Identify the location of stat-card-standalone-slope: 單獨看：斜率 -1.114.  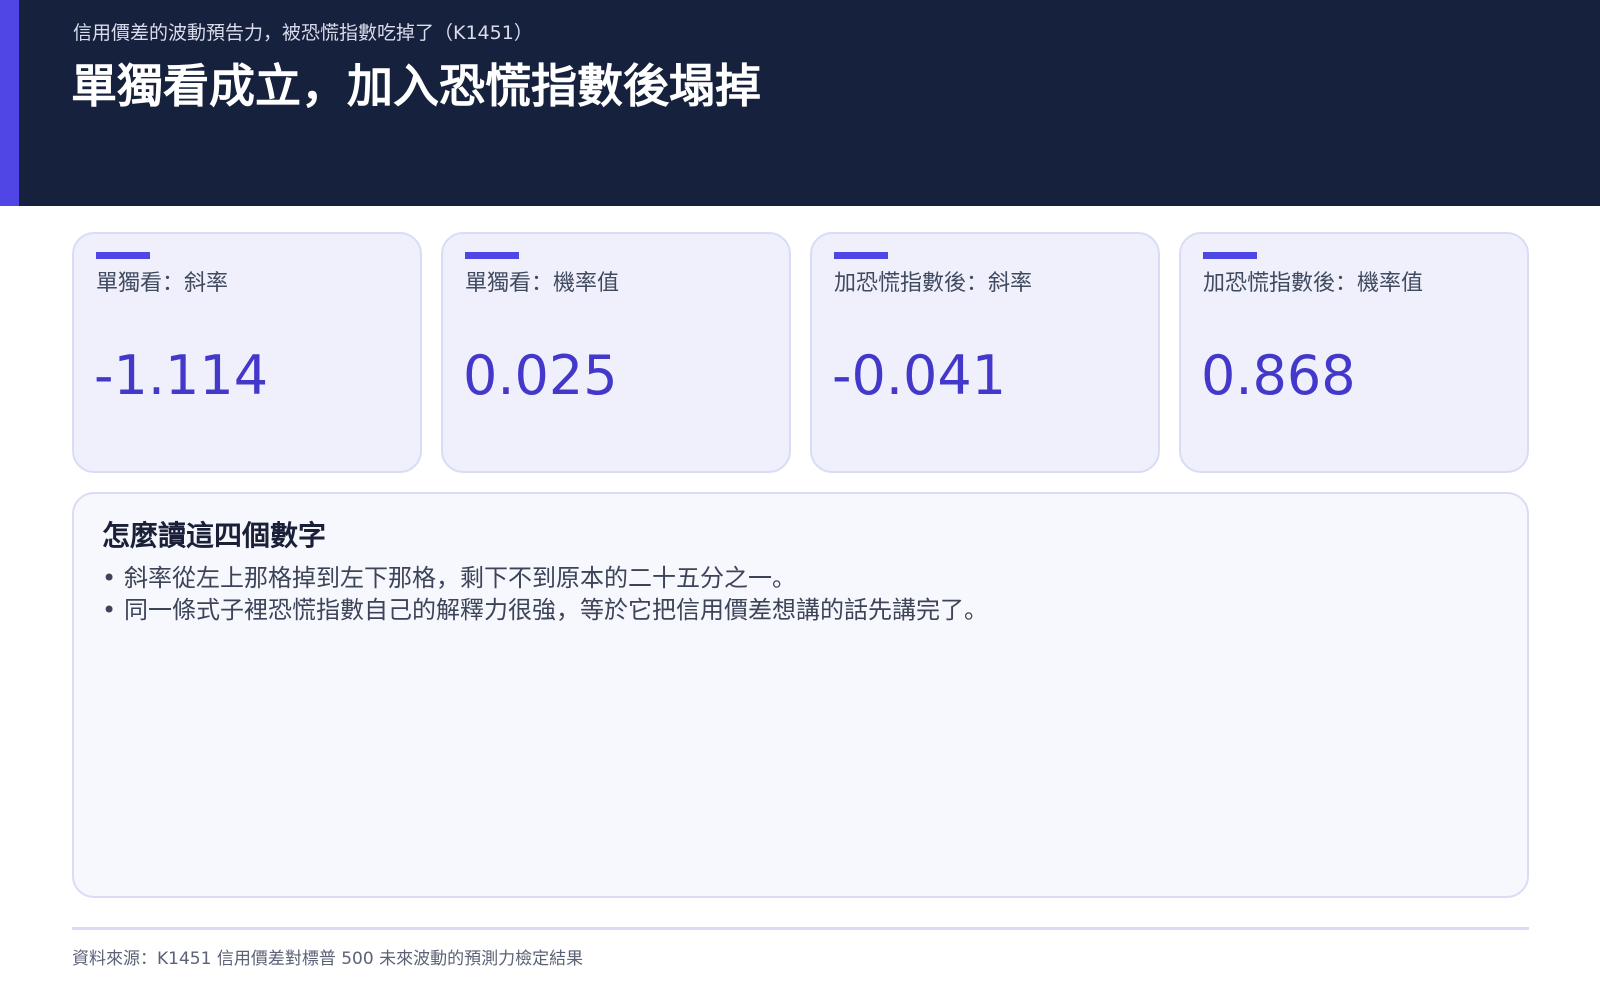
(247, 352).